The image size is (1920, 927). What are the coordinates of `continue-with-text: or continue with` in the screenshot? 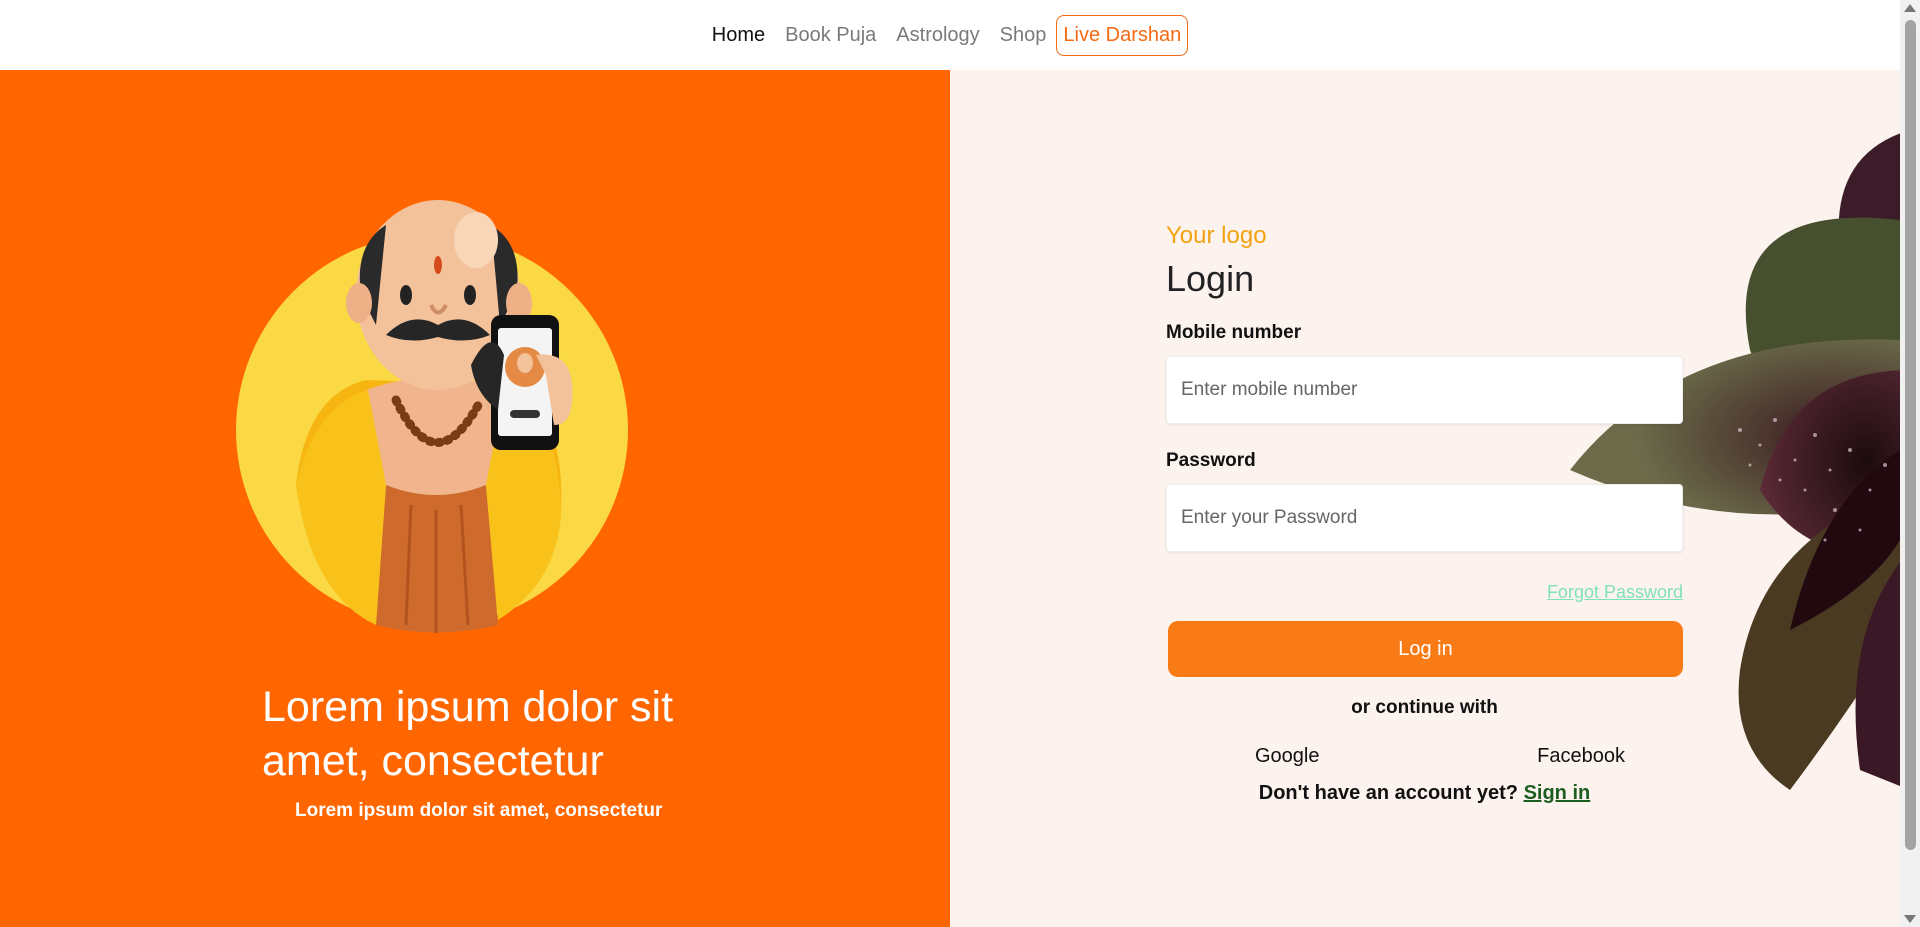 It's located at (1424, 707).